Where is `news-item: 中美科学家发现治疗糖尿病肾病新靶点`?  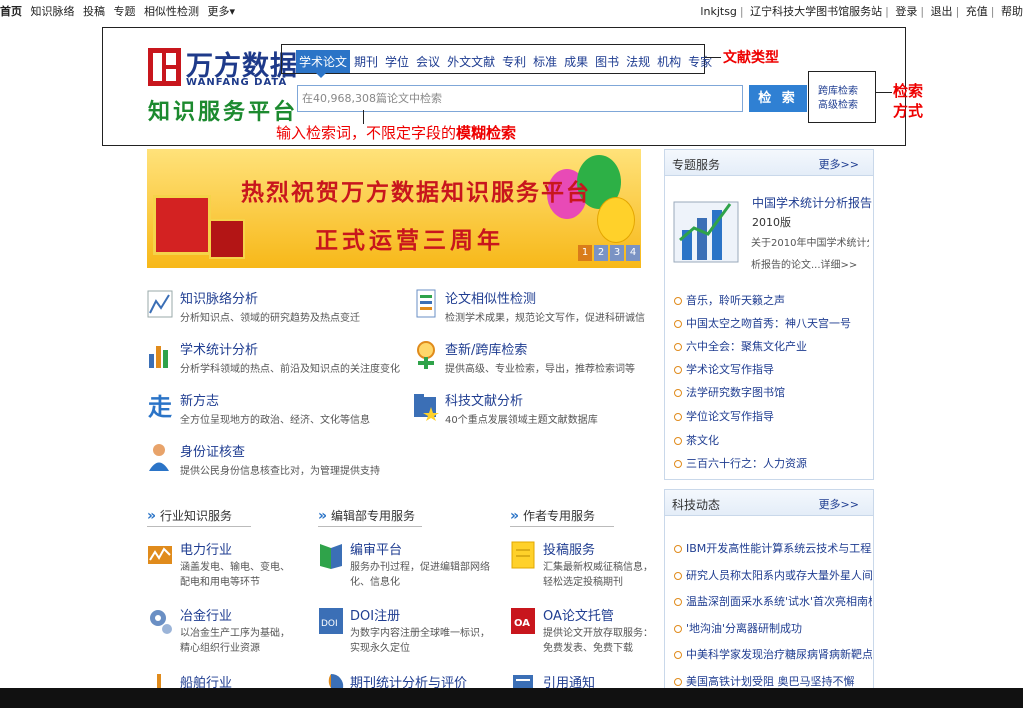
news-item: 中美科学家发现治疗糖尿病肾病新靶点 is located at coordinates (773, 654).